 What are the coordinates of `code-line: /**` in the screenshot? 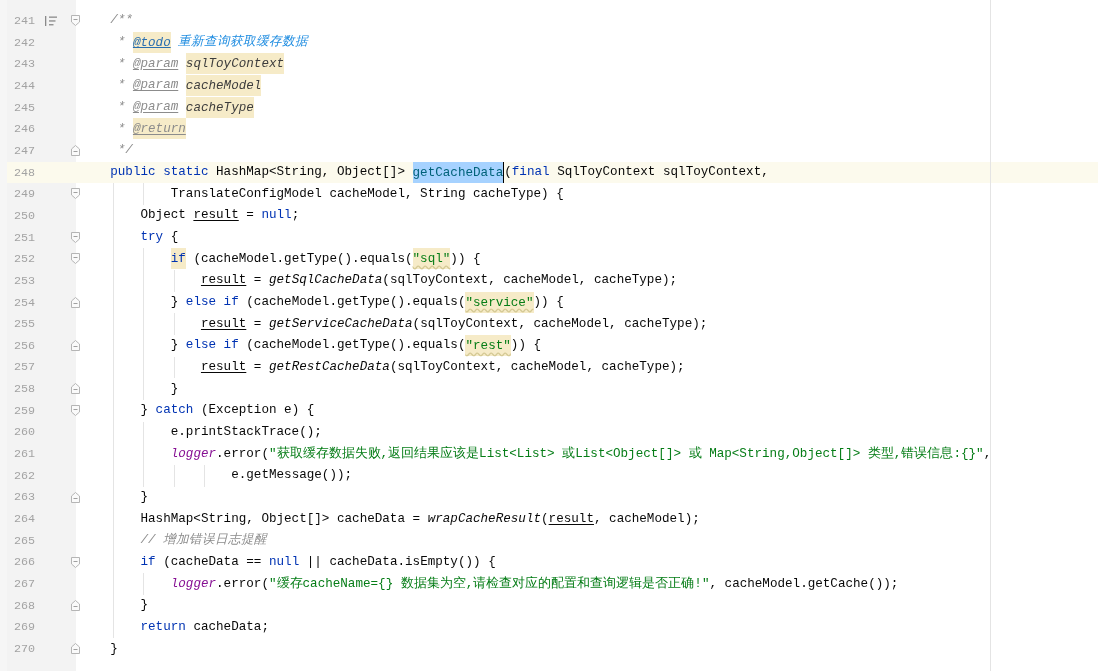 It's located at (121, 21).